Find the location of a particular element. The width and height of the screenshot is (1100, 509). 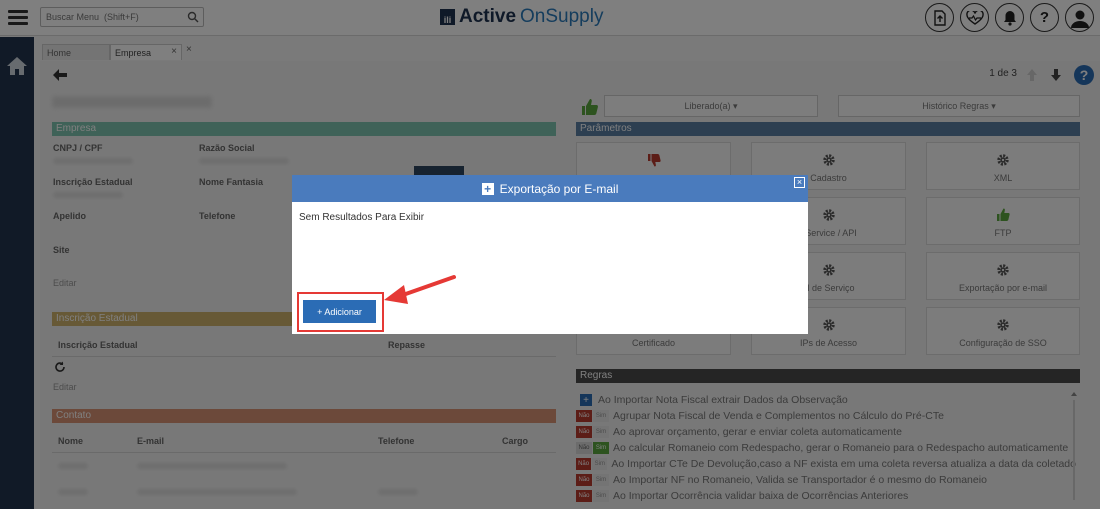

red-arrow-annotation is located at coordinates (420, 289).